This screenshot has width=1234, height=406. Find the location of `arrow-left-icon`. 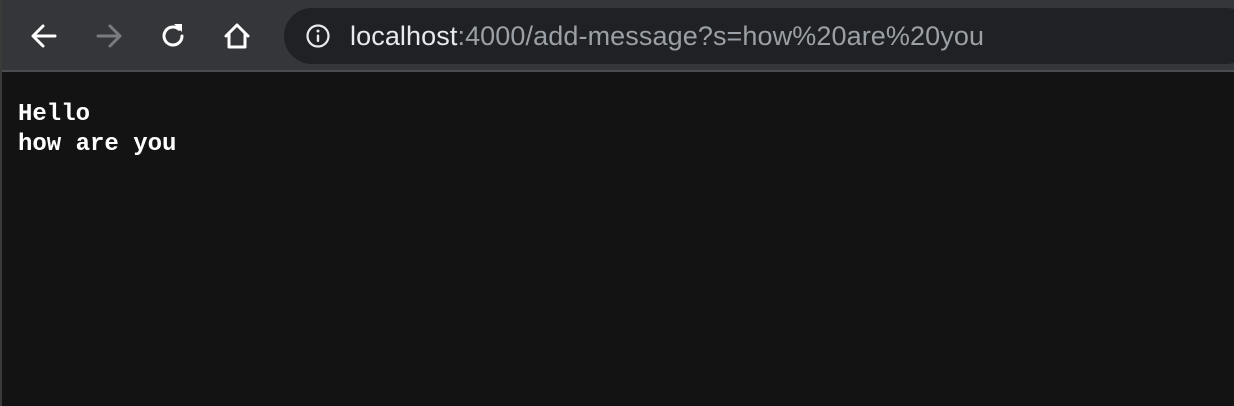

arrow-left-icon is located at coordinates (44, 36).